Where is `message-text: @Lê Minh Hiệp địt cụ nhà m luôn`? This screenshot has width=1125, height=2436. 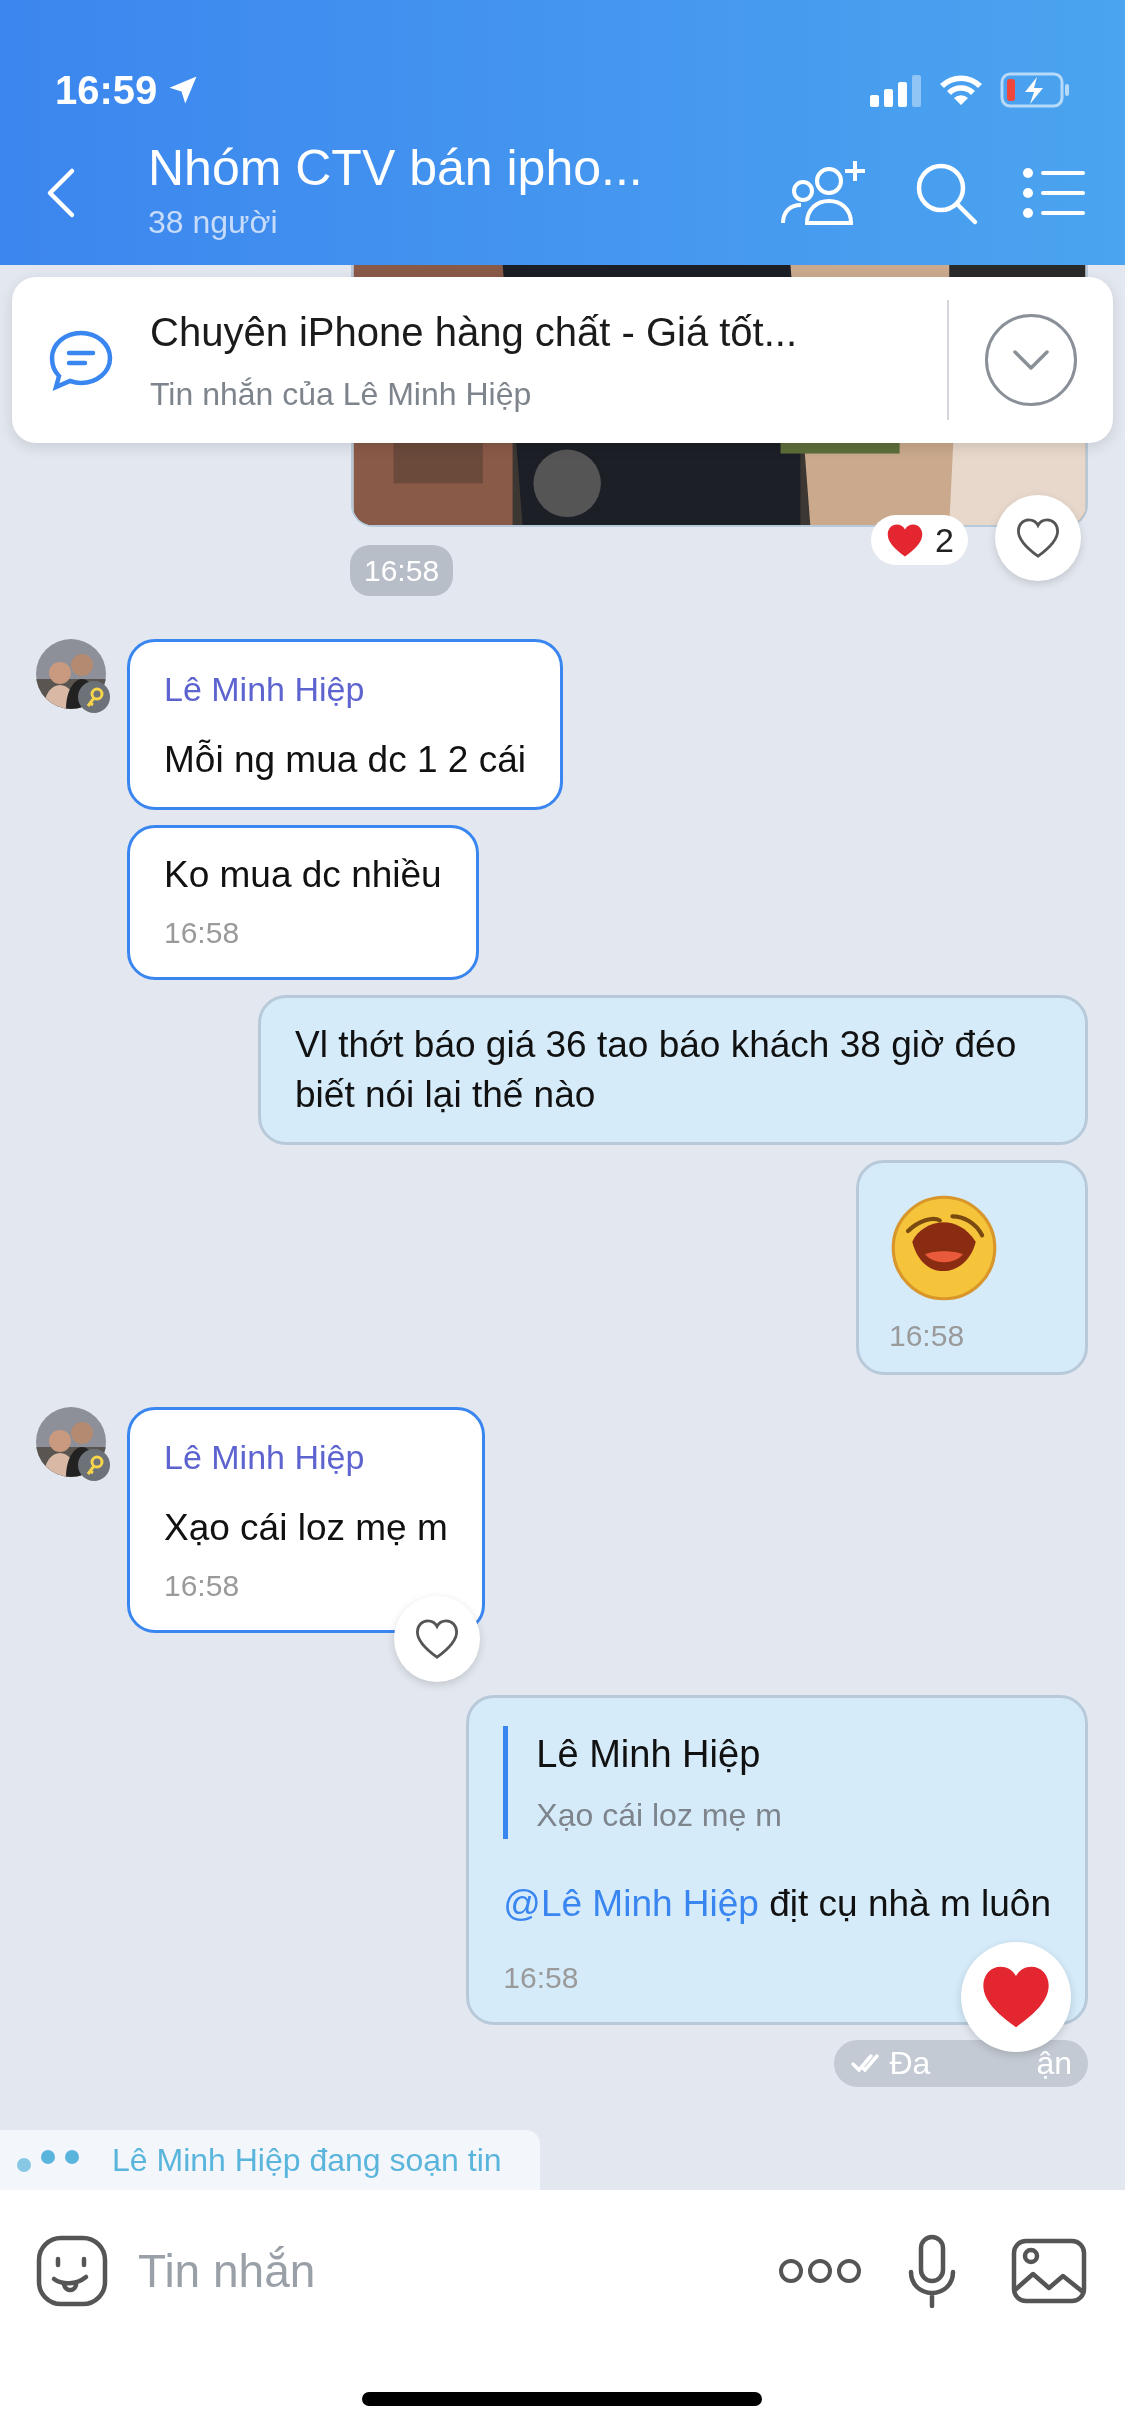 message-text: @Lê Minh Hiệp địt cụ nhà m luôn is located at coordinates (777, 1903).